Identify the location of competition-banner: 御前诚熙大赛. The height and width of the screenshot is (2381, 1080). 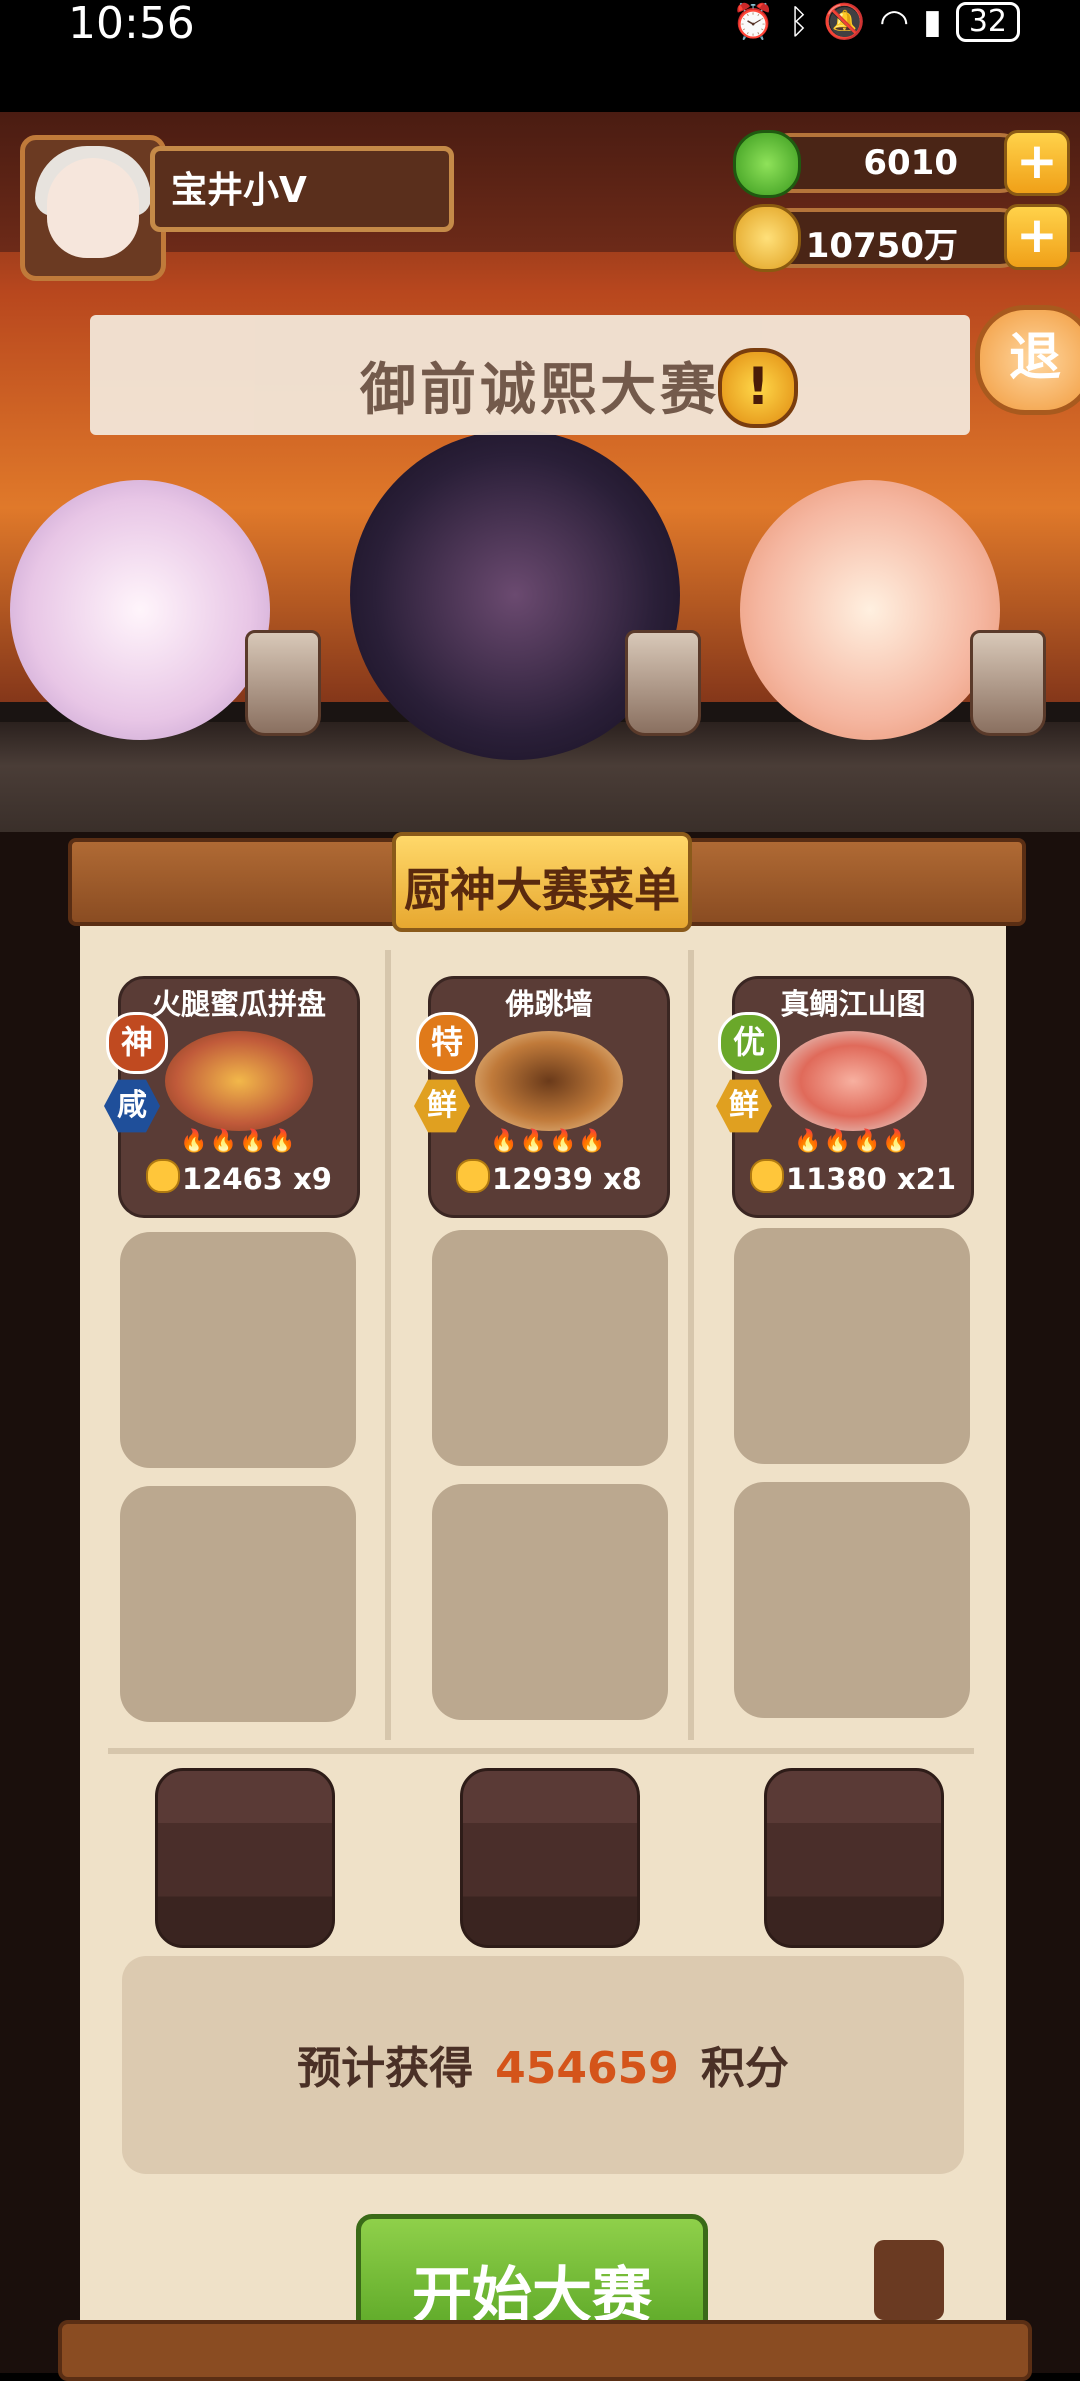
(530, 375).